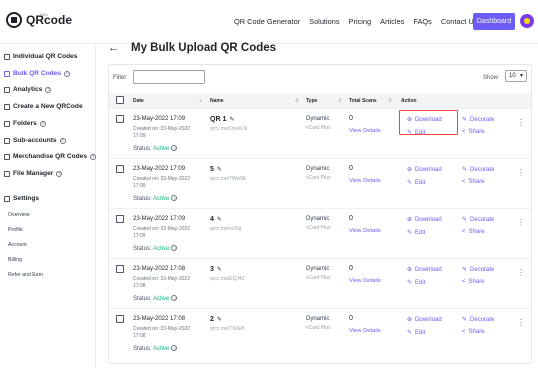 This screenshot has width=538, height=368. I want to click on nav-solutions: Solutions, so click(324, 21).